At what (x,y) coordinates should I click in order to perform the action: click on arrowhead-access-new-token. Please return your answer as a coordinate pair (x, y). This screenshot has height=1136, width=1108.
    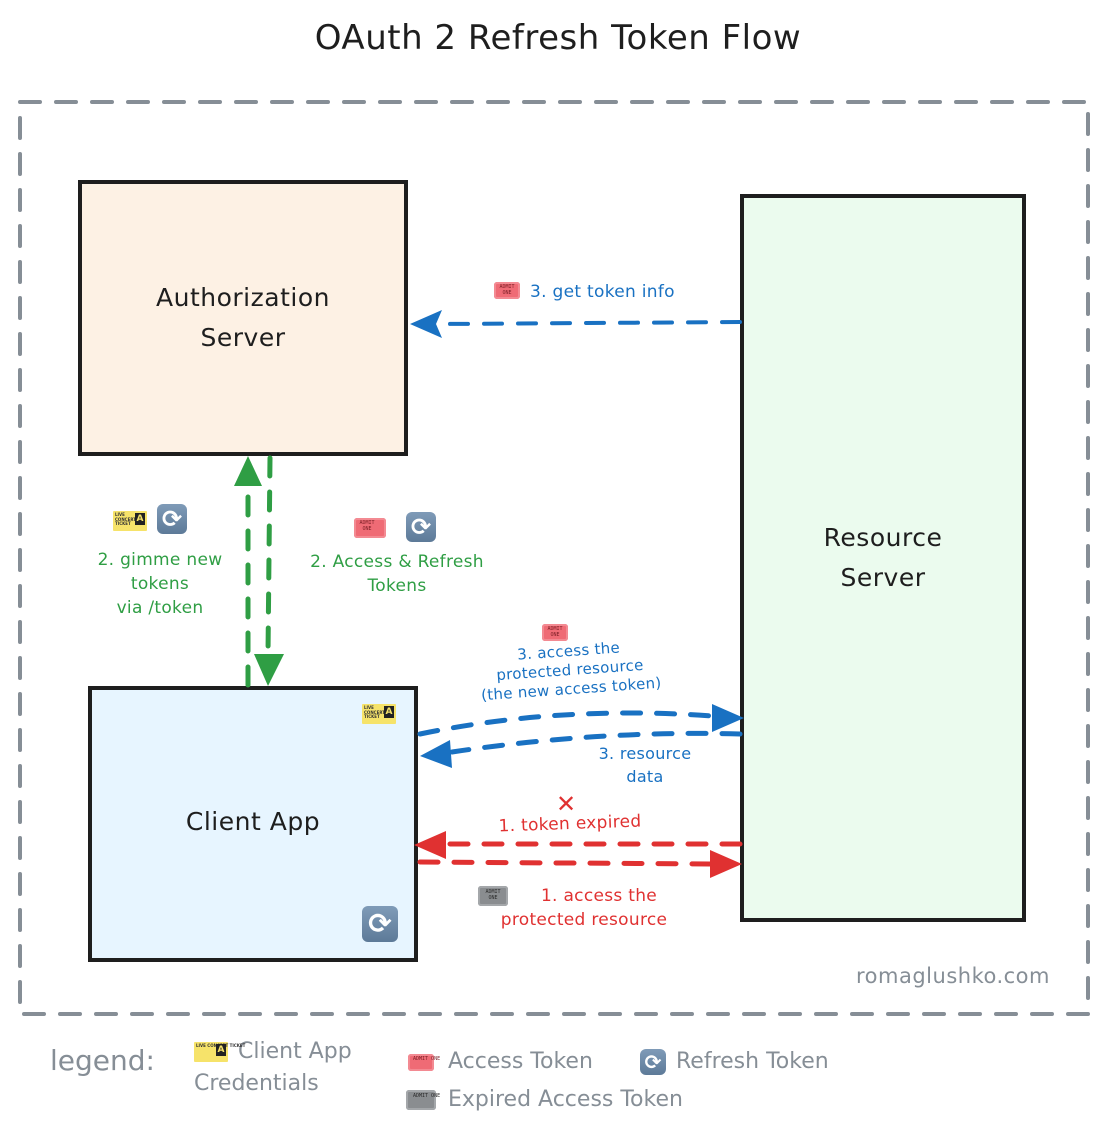
    Looking at the image, I should click on (728, 718).